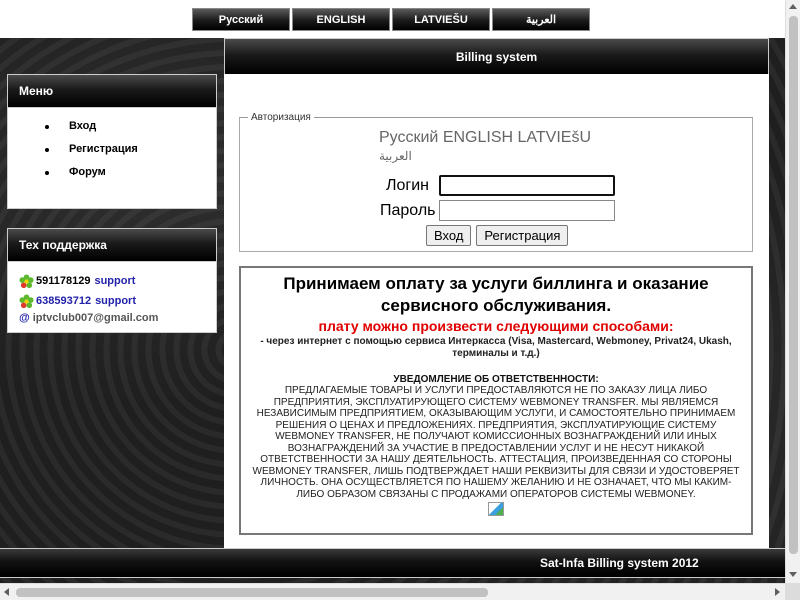 The width and height of the screenshot is (800, 600). Describe the element at coordinates (792, 591) in the screenshot. I see `scrollbar-corner` at that location.